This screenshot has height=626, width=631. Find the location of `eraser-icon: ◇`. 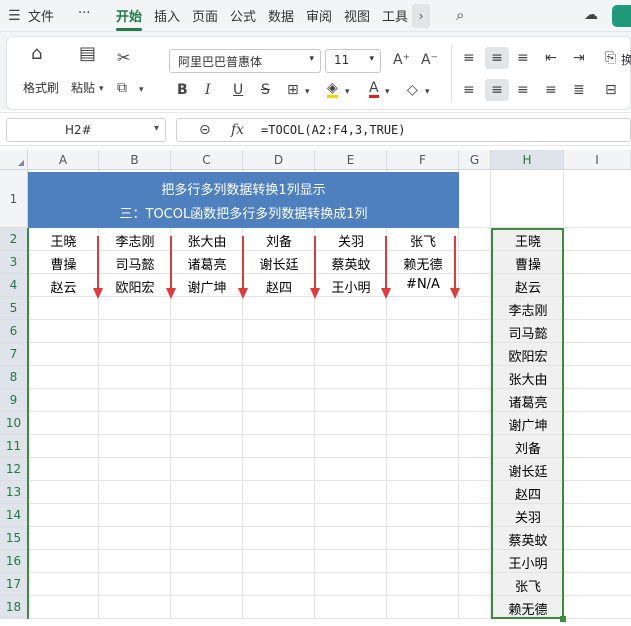

eraser-icon: ◇ is located at coordinates (412, 90).